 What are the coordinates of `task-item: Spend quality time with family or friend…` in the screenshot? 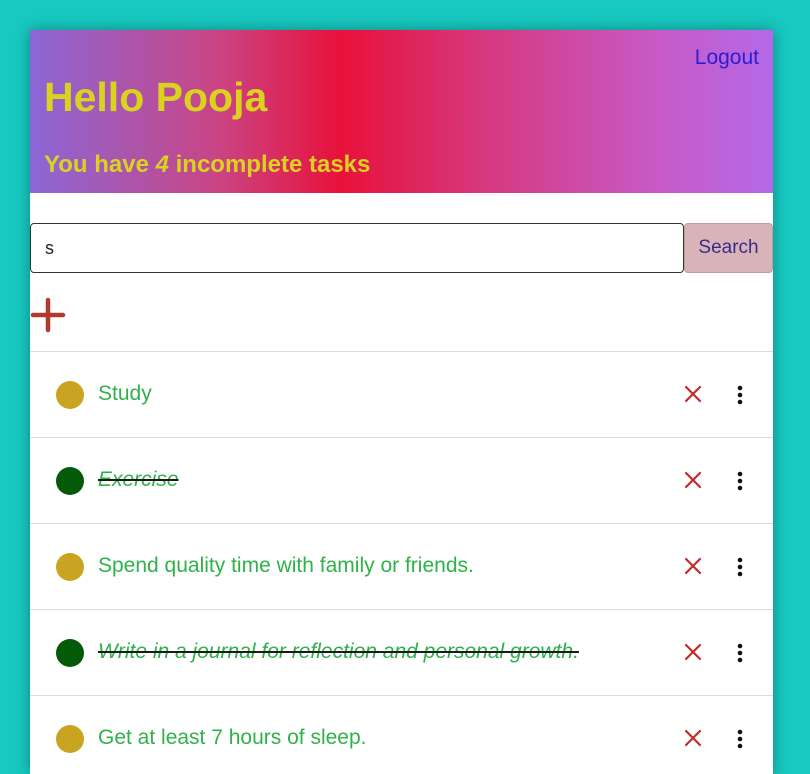 It's located at (401, 566).